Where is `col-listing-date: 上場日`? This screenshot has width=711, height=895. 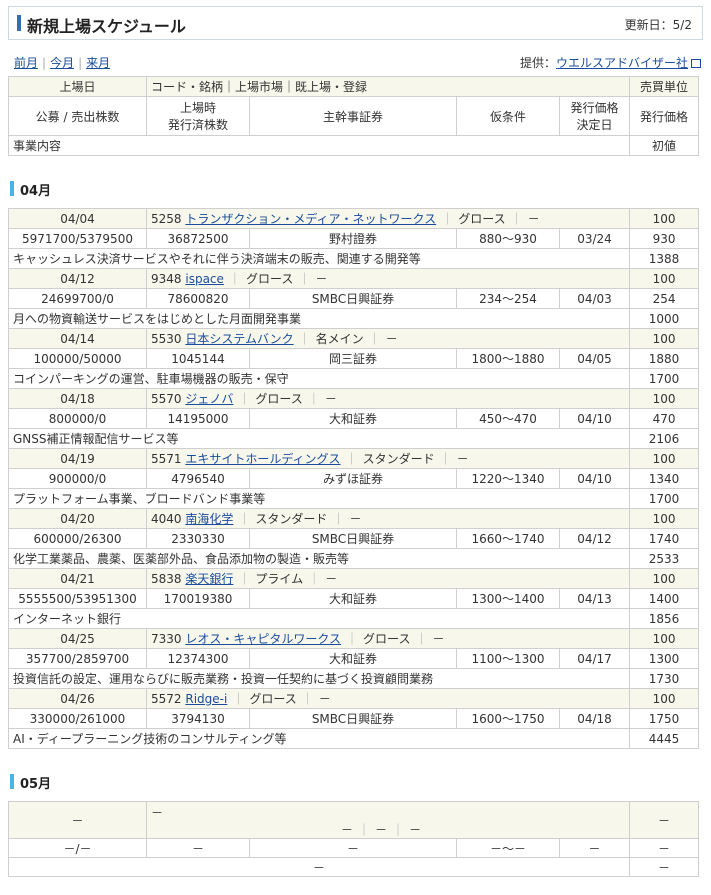 col-listing-date: 上場日 is located at coordinates (77, 86).